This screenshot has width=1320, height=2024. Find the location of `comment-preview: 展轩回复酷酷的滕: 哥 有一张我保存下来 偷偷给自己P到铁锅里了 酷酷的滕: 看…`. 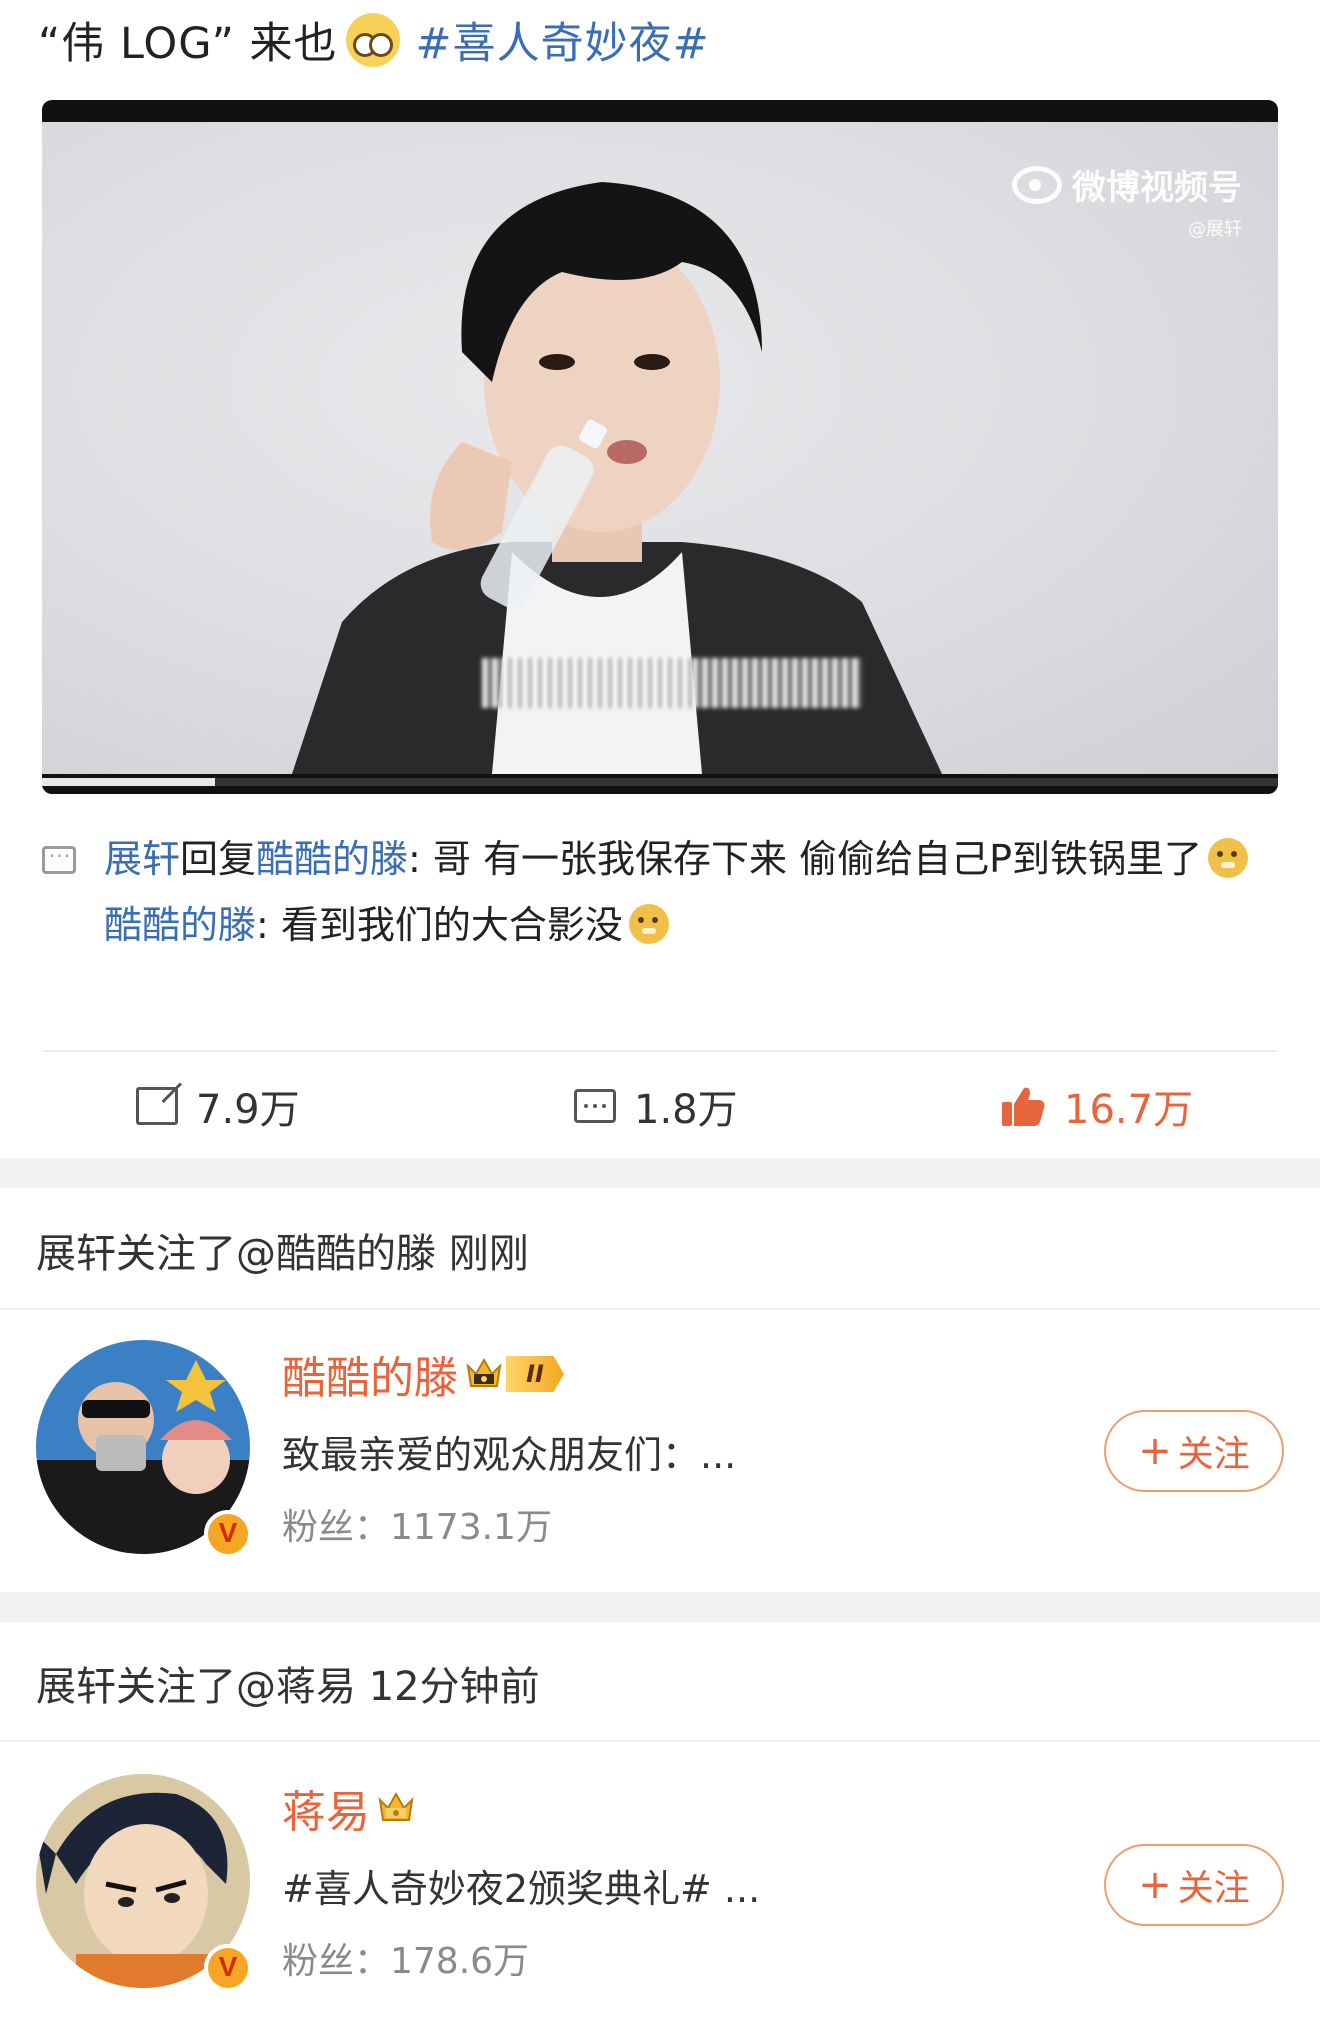

comment-preview: 展轩回复酷酷的滕: 哥 有一张我保存下来 偷偷给自己P到铁锅里了 酷酷的滕: 看… is located at coordinates (662, 890).